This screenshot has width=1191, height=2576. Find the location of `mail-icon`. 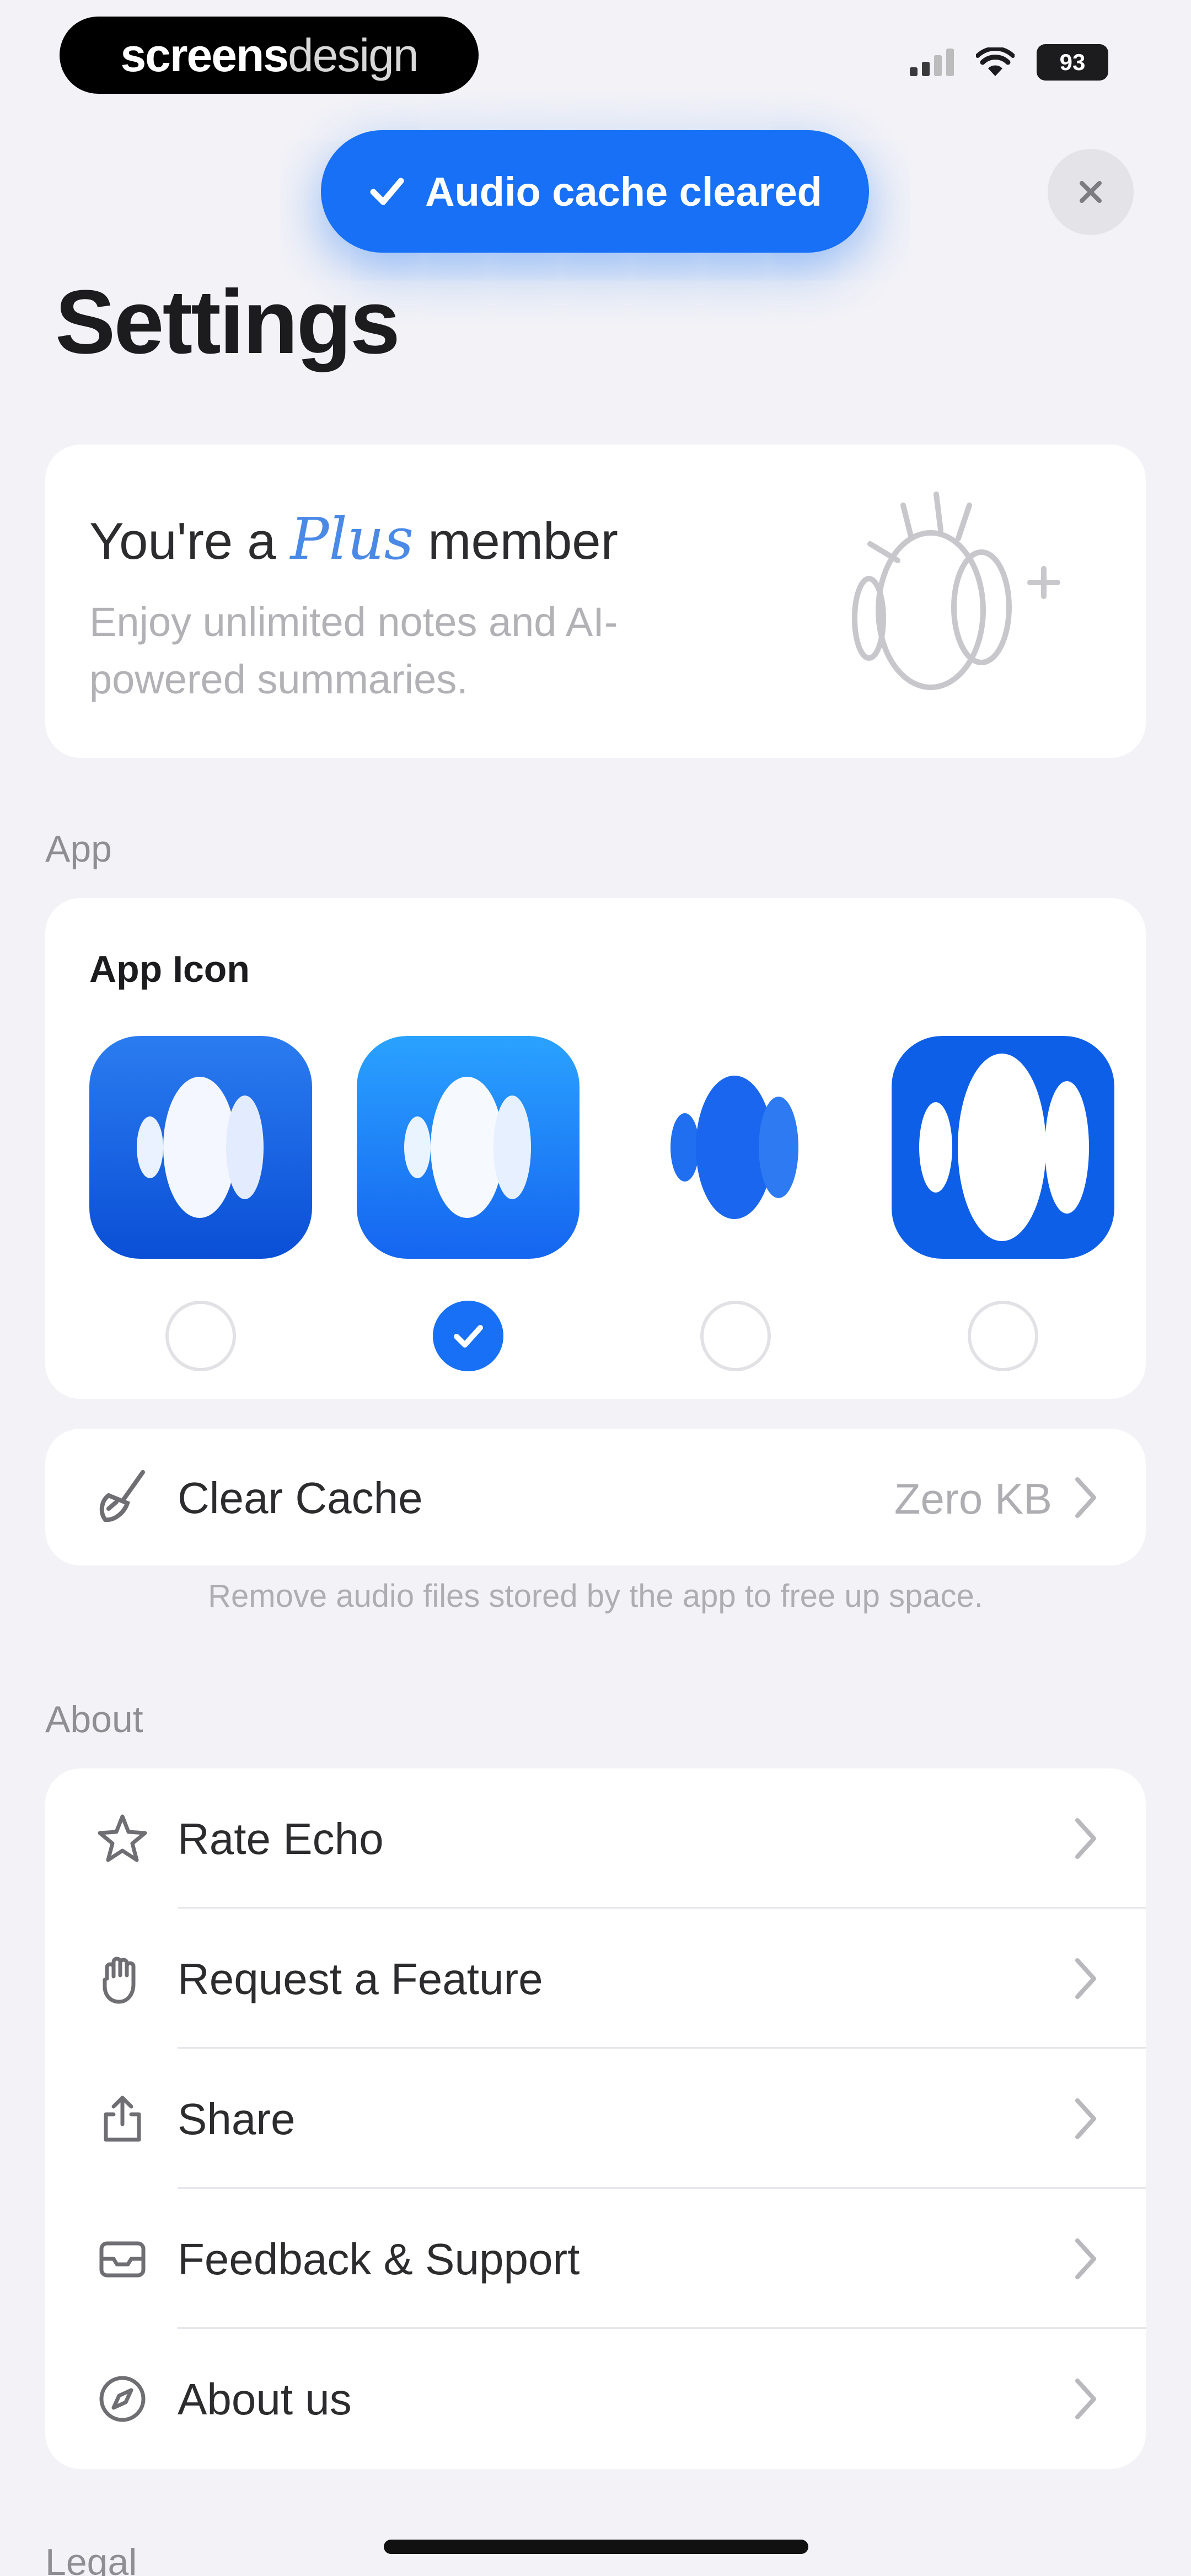

mail-icon is located at coordinates (122, 2259).